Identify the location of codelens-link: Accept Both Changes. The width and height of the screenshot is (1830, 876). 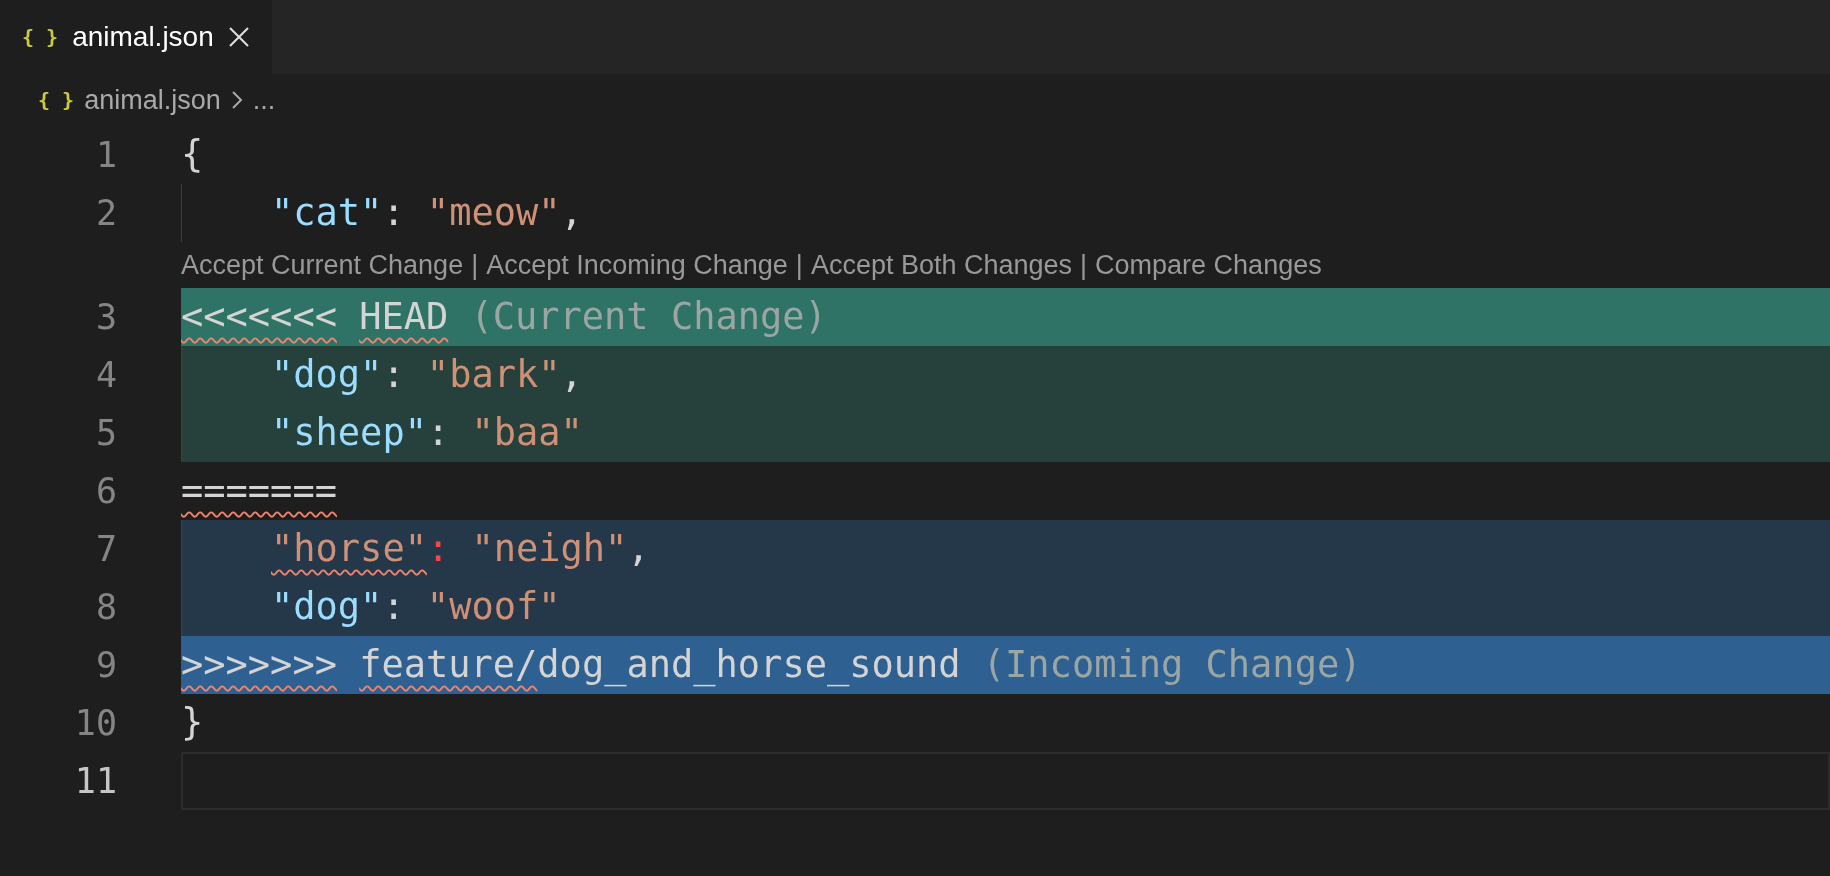
(941, 265).